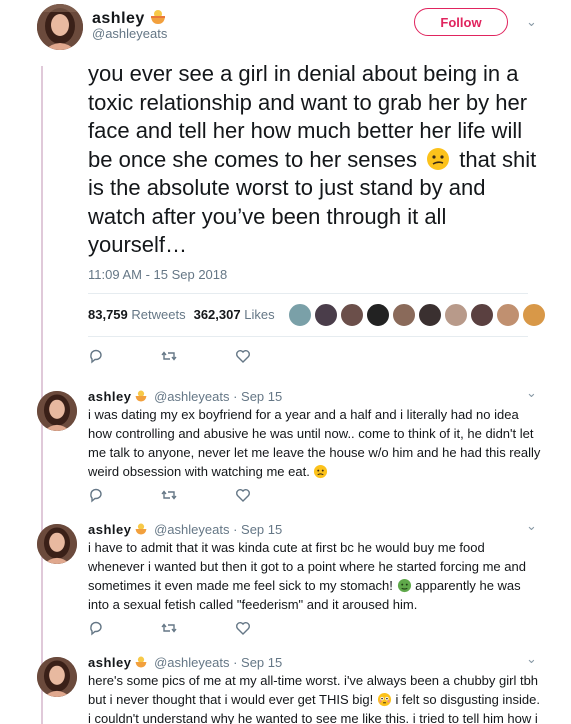 This screenshot has height=724, width=571. I want to click on tweet-timestamp: 11:09 AM - 15 Sep 2018, so click(157, 274).